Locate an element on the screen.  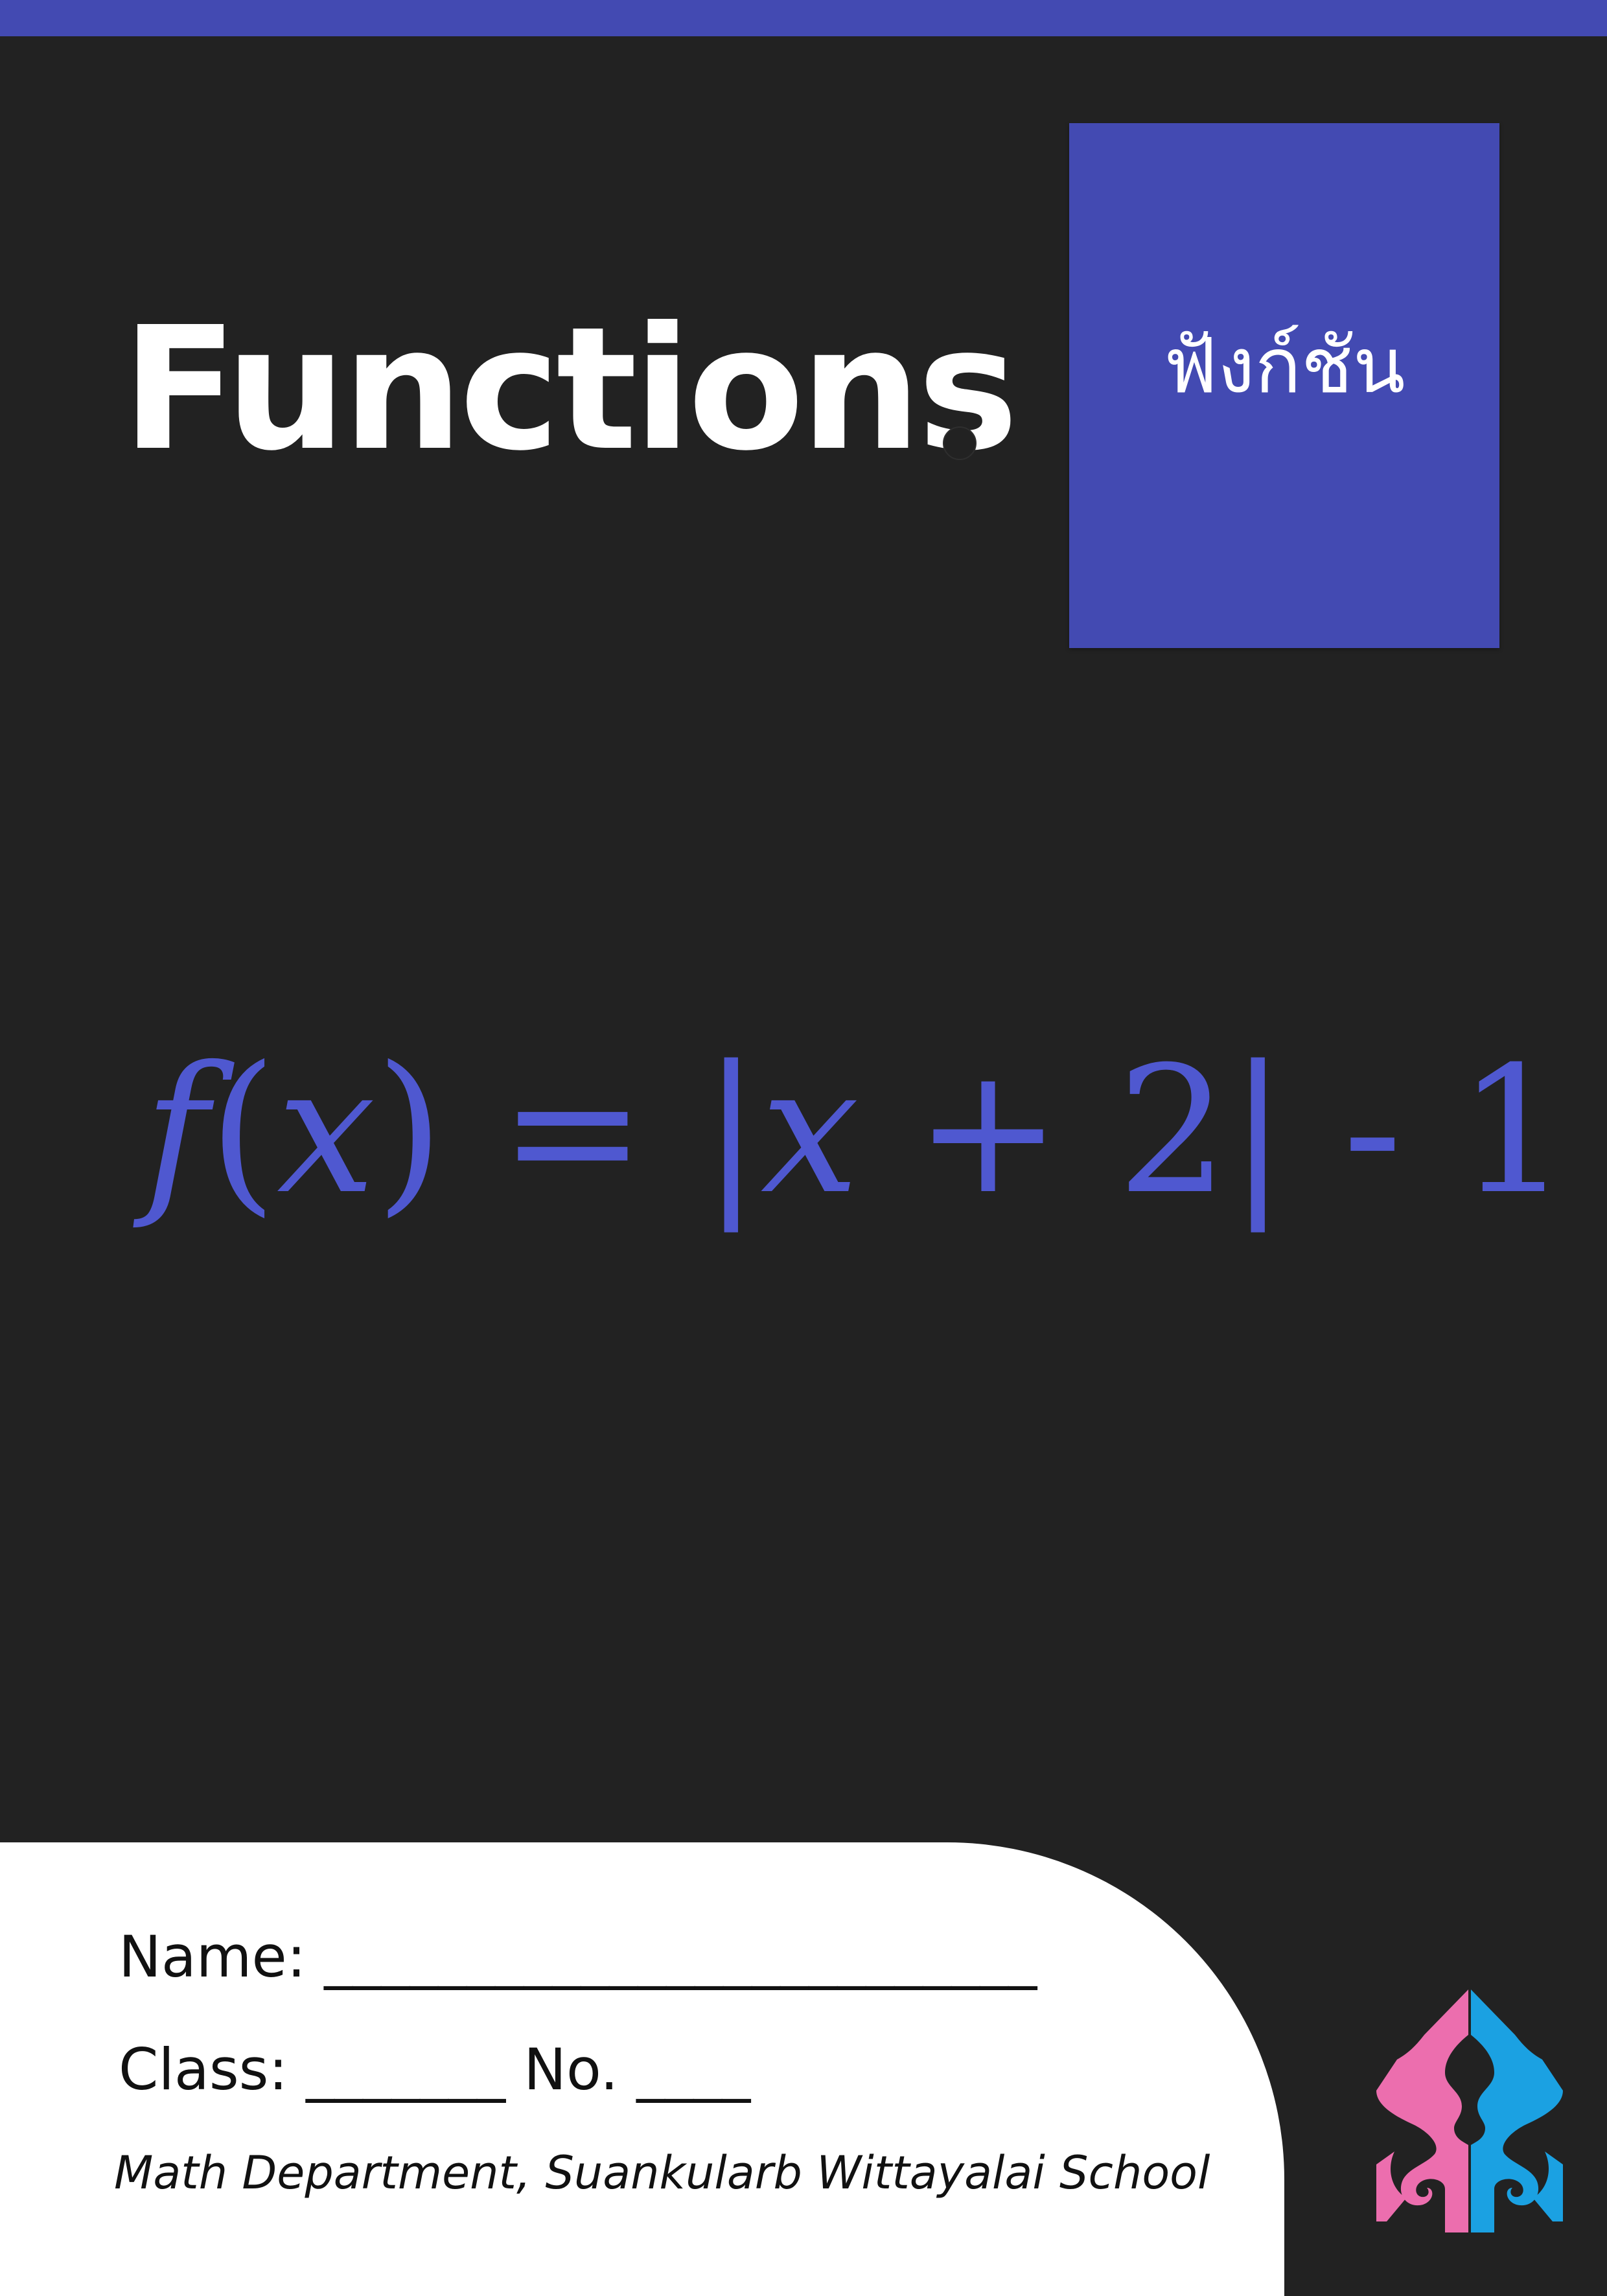
class-label: Class: is located at coordinates (203, 2069).